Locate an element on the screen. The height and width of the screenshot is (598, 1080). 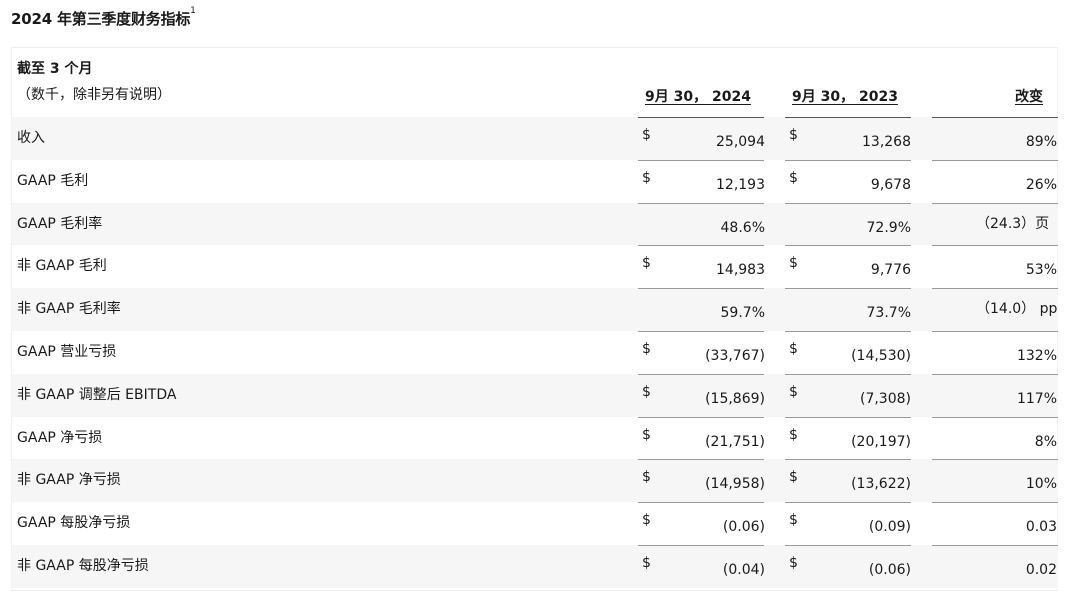
value-change: 0.03 is located at coordinates (1041, 527).